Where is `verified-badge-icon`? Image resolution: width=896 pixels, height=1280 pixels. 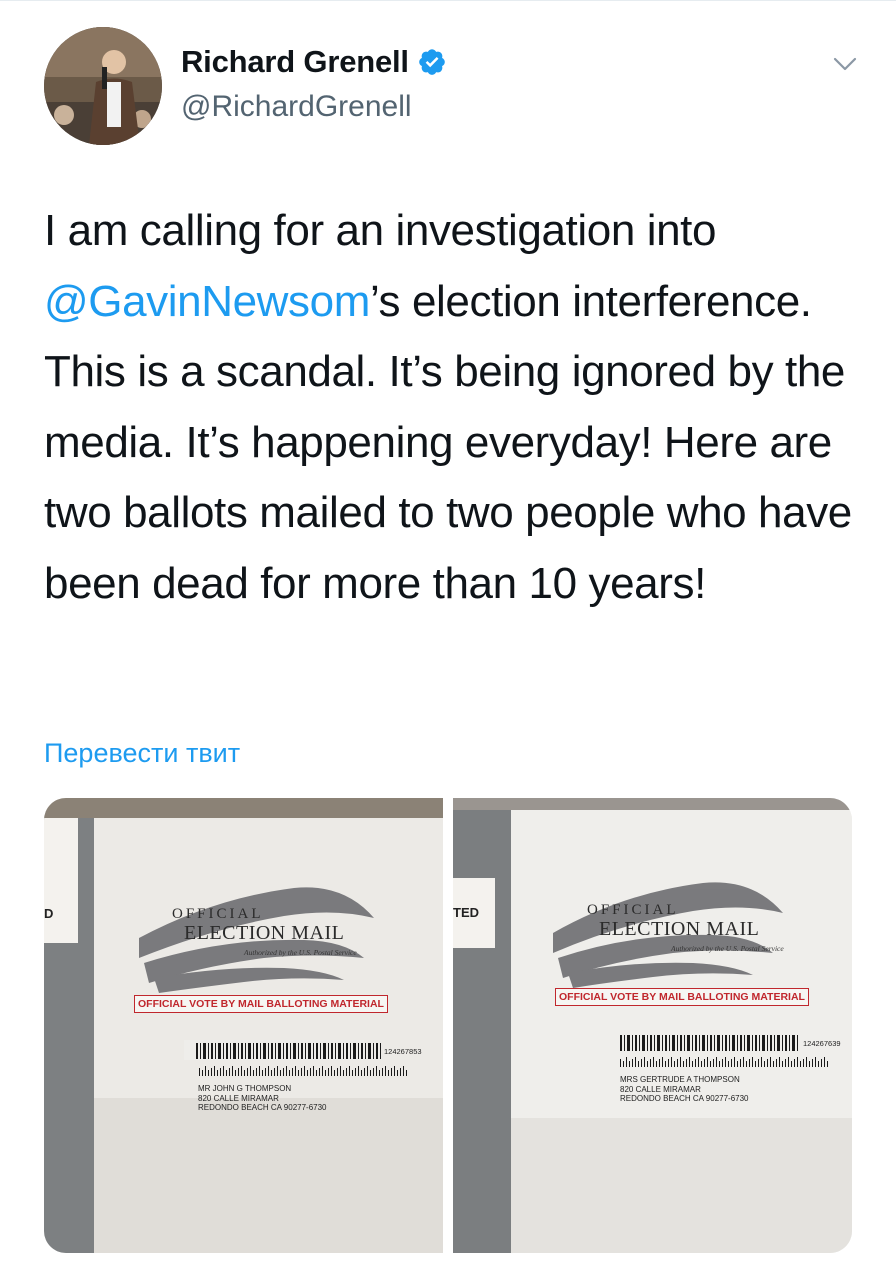 verified-badge-icon is located at coordinates (432, 62).